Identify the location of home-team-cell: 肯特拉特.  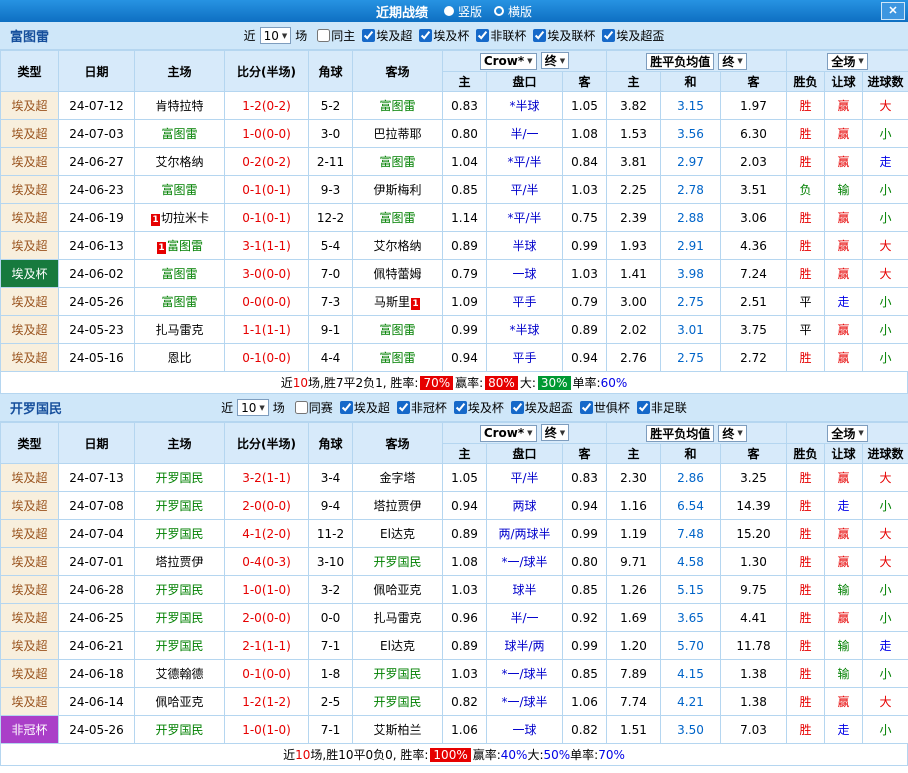
(179, 105).